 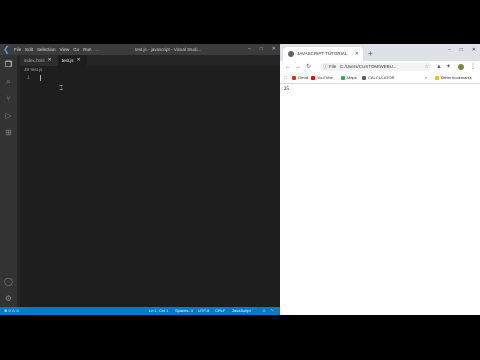 What do you see at coordinates (300, 78) in the screenshot?
I see `bookmark-gmail: Gmail` at bounding box center [300, 78].